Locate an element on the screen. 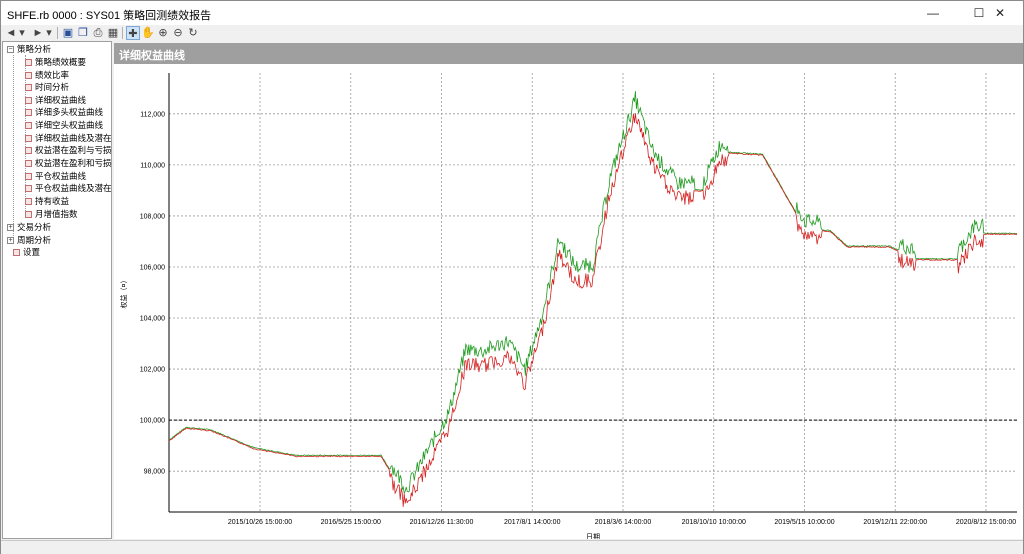 The image size is (1024, 554). crosshair-icon: ✚ is located at coordinates (133, 33).